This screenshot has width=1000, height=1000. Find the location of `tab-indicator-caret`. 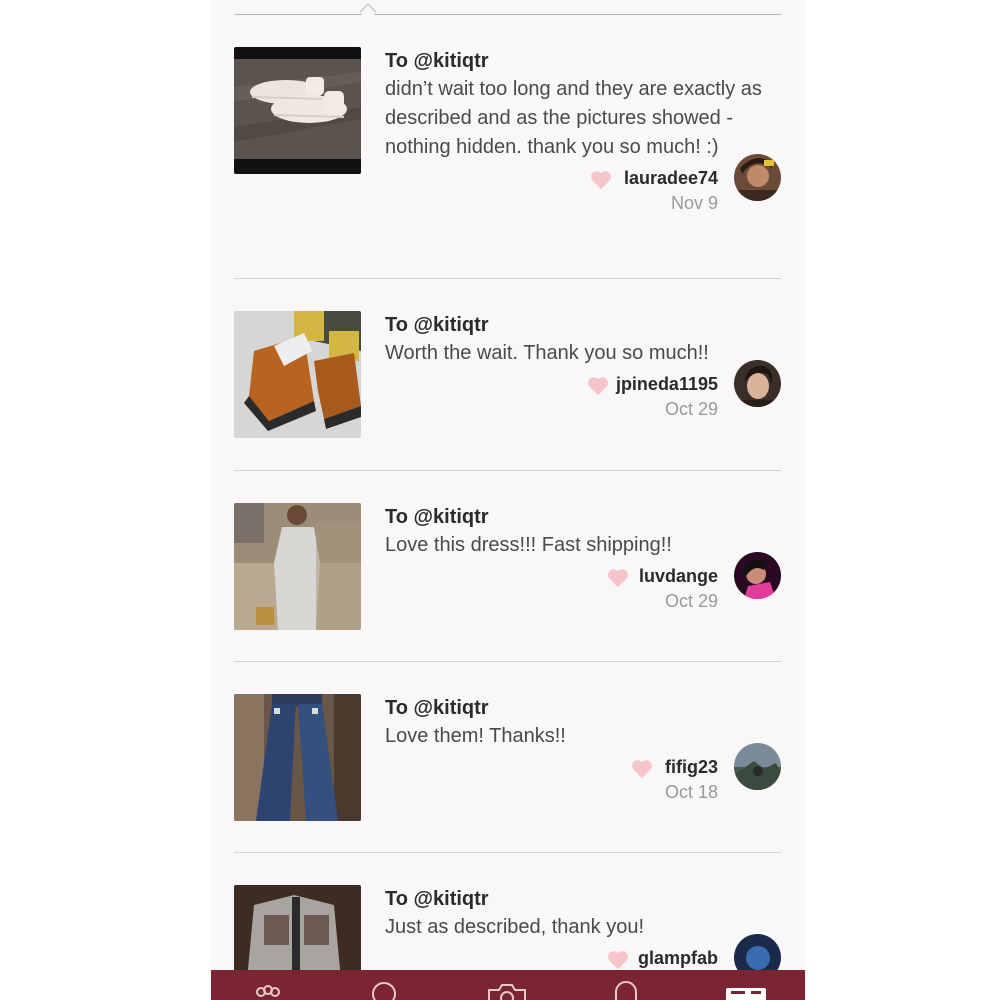

tab-indicator-caret is located at coordinates (368, 12).